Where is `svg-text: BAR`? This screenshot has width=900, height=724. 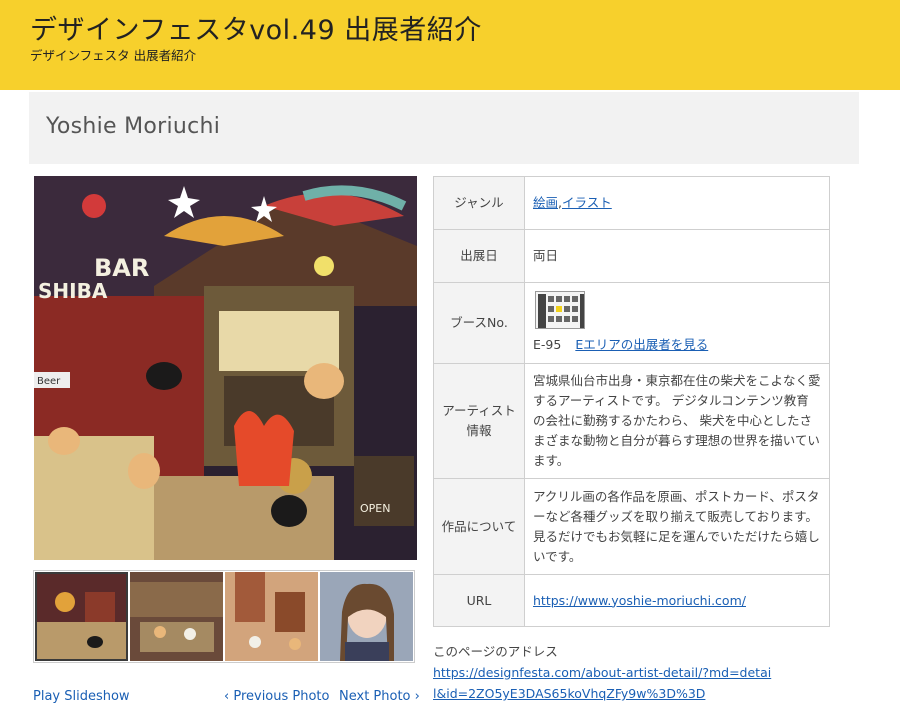
svg-text: BAR is located at coordinates (121, 268).